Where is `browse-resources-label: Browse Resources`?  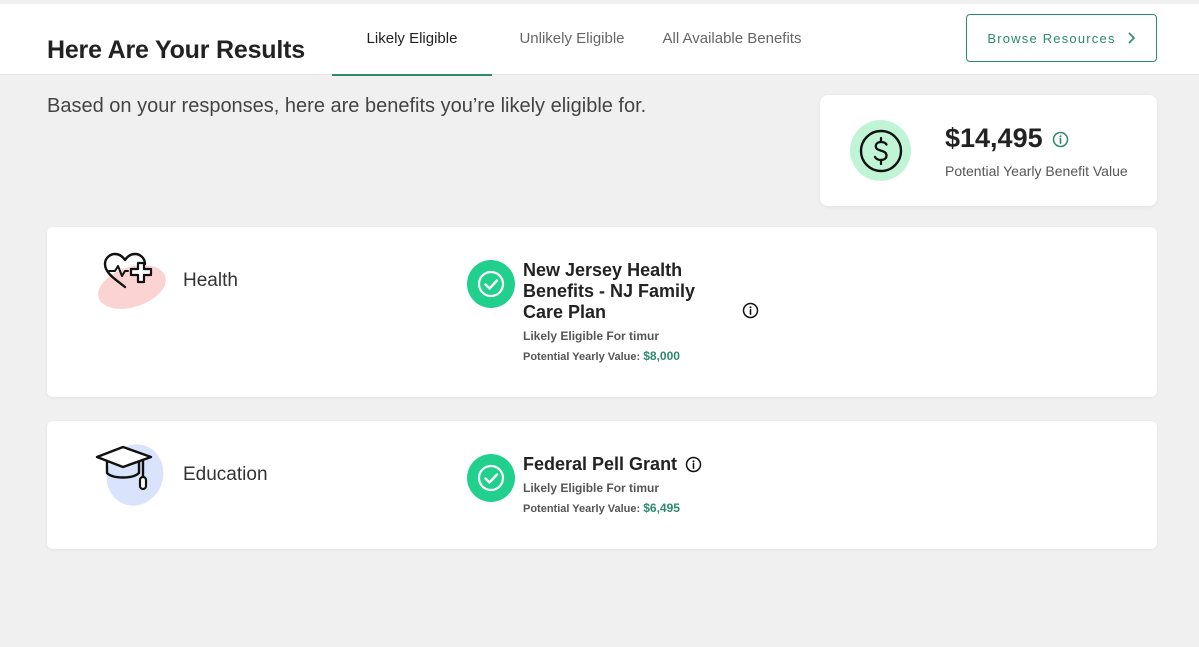
browse-resources-label: Browse Resources is located at coordinates (1051, 38).